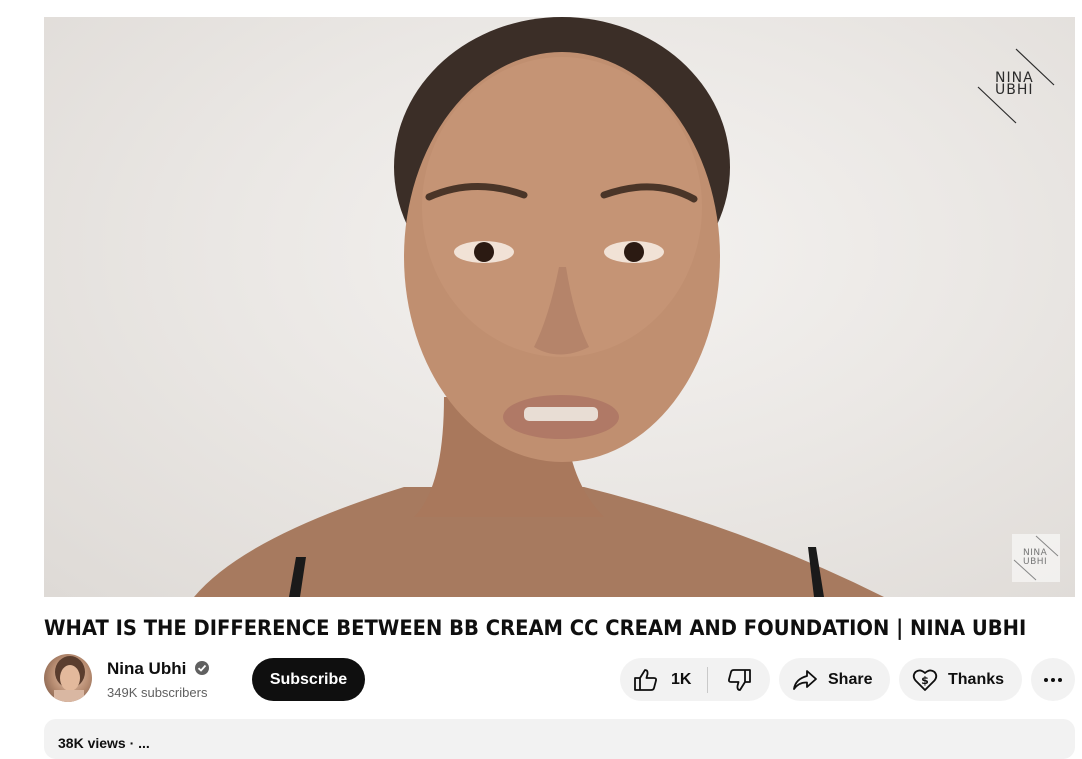 This screenshot has height=759, width=1082. I want to click on thanks-label: Thanks, so click(976, 679).